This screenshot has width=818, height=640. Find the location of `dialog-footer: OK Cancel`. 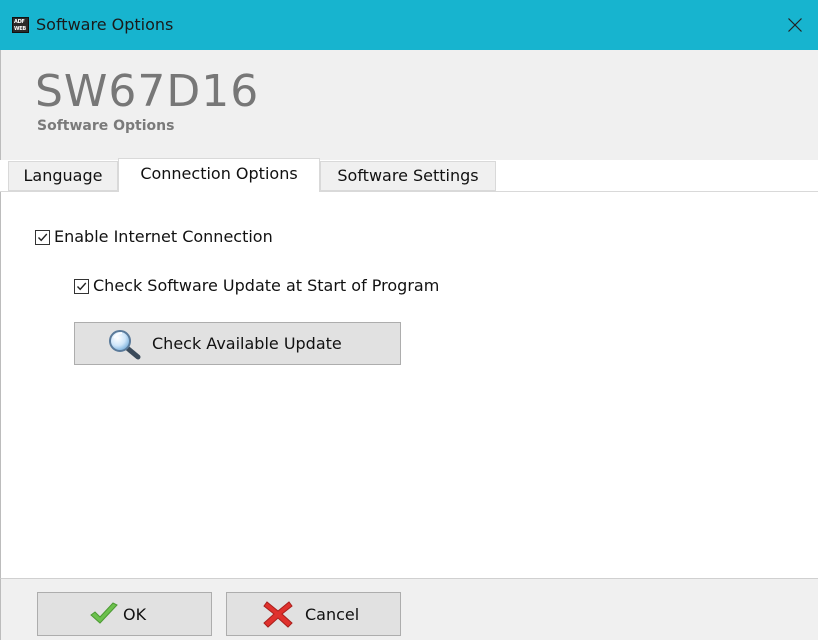

dialog-footer: OK Cancel is located at coordinates (409, 609).